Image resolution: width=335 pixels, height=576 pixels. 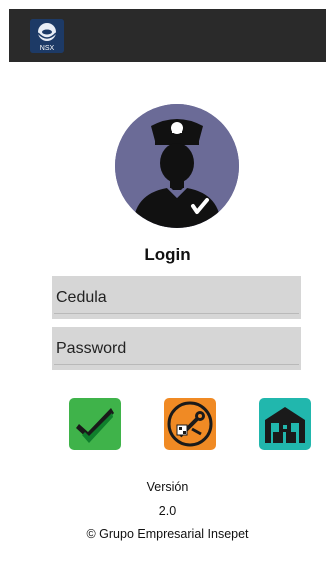 I want to click on security-guard-avatar-icon, so click(x=177, y=166).